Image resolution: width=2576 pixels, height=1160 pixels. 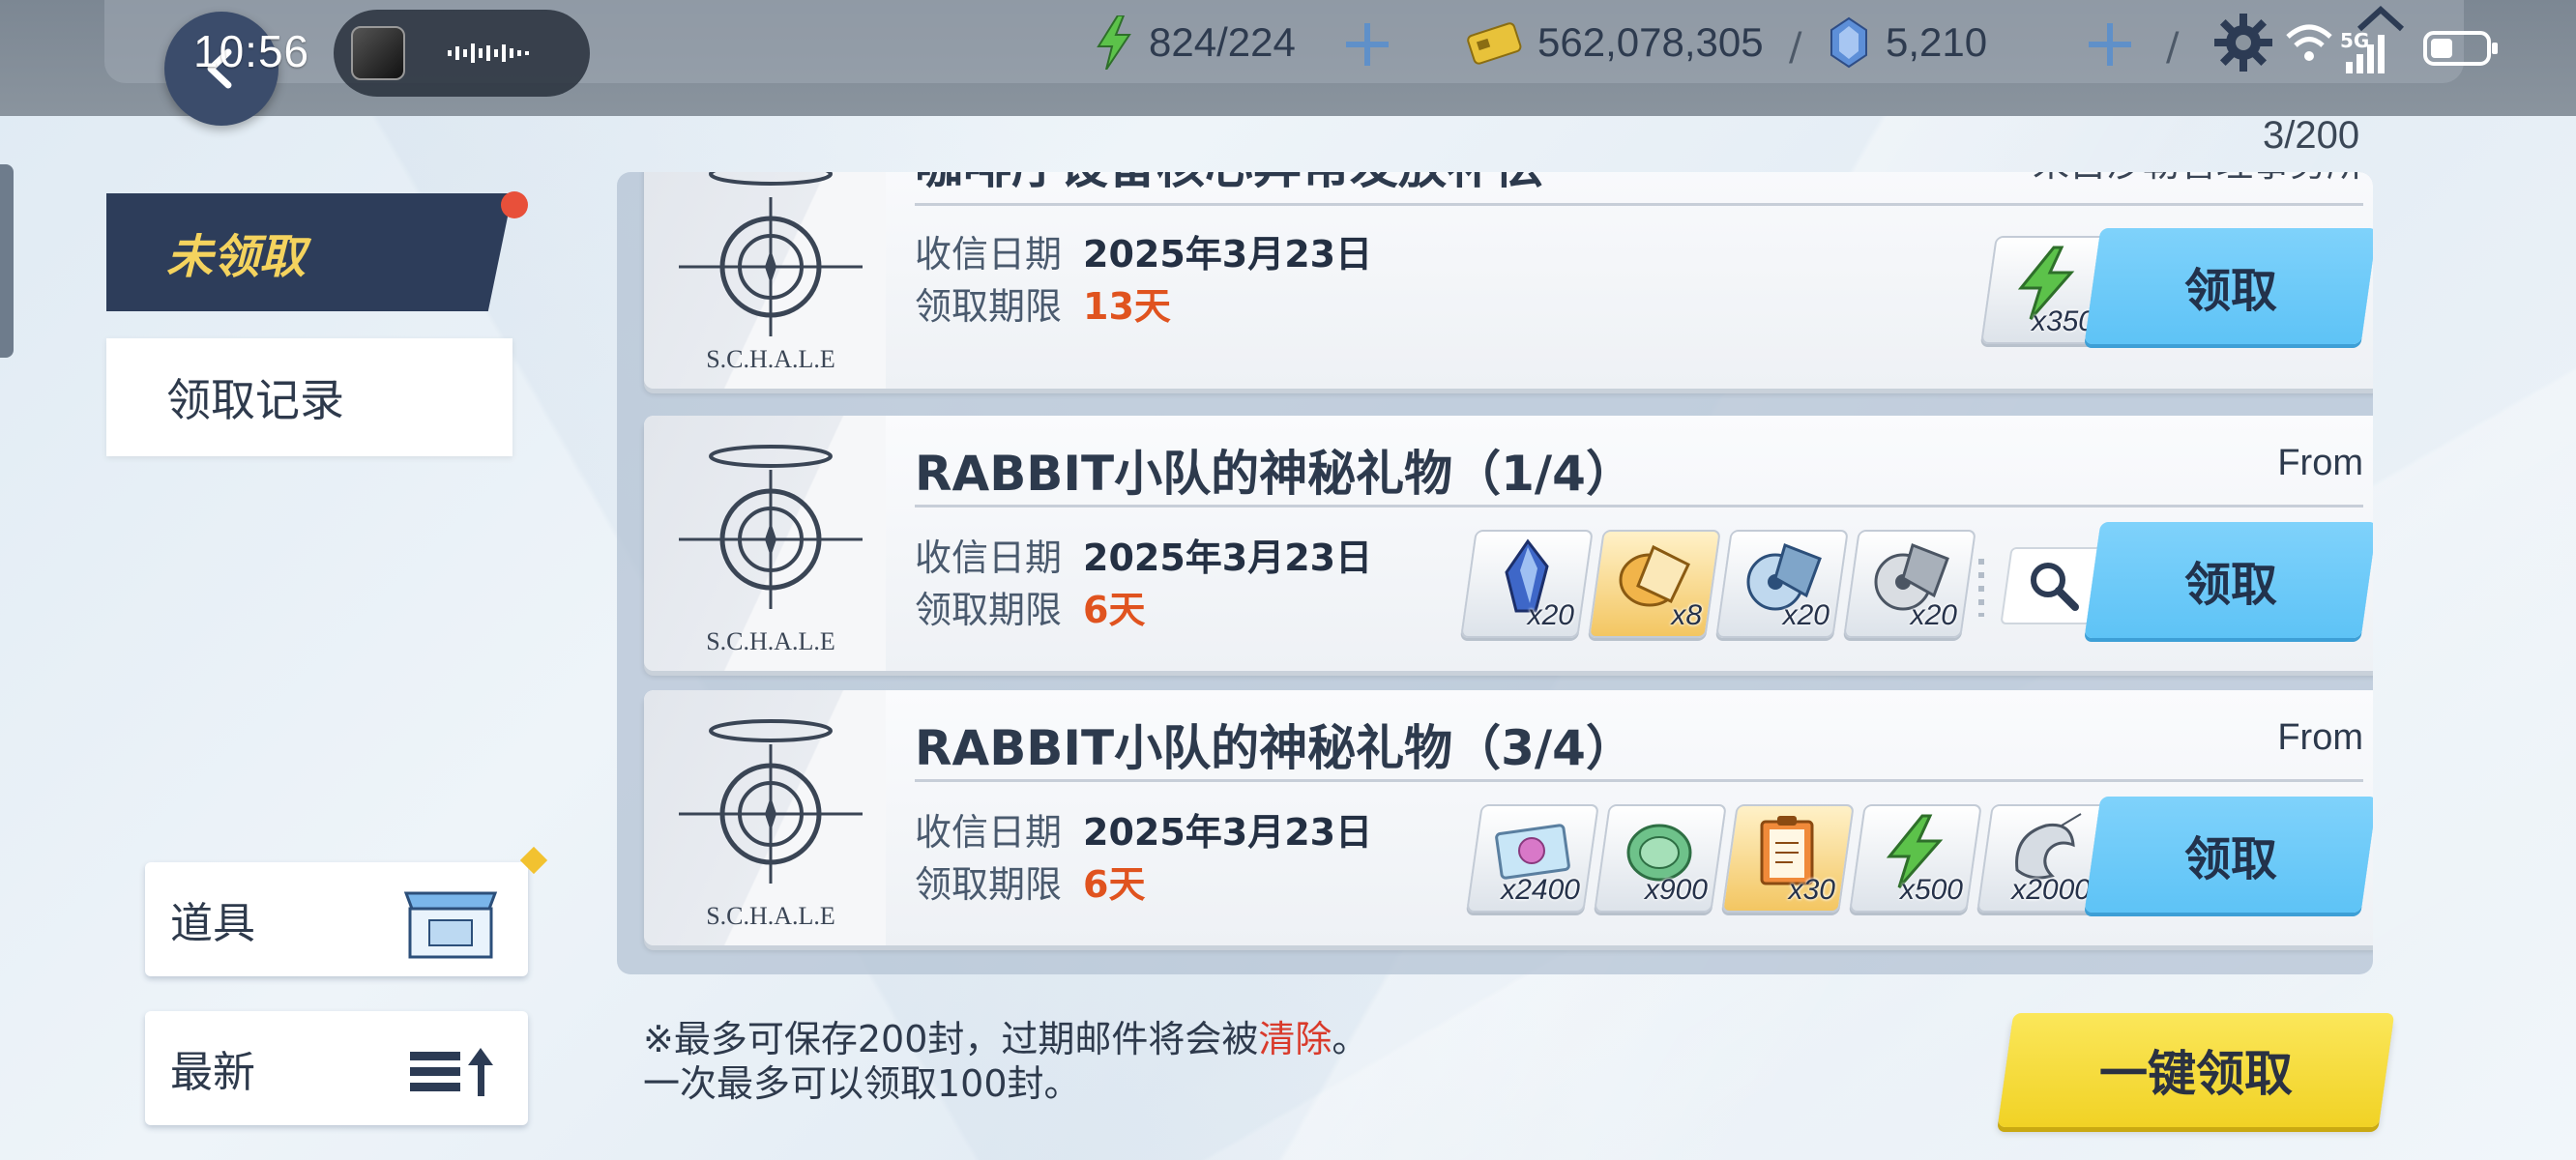 What do you see at coordinates (1494, 43) in the screenshot?
I see `credit-card-icon` at bounding box center [1494, 43].